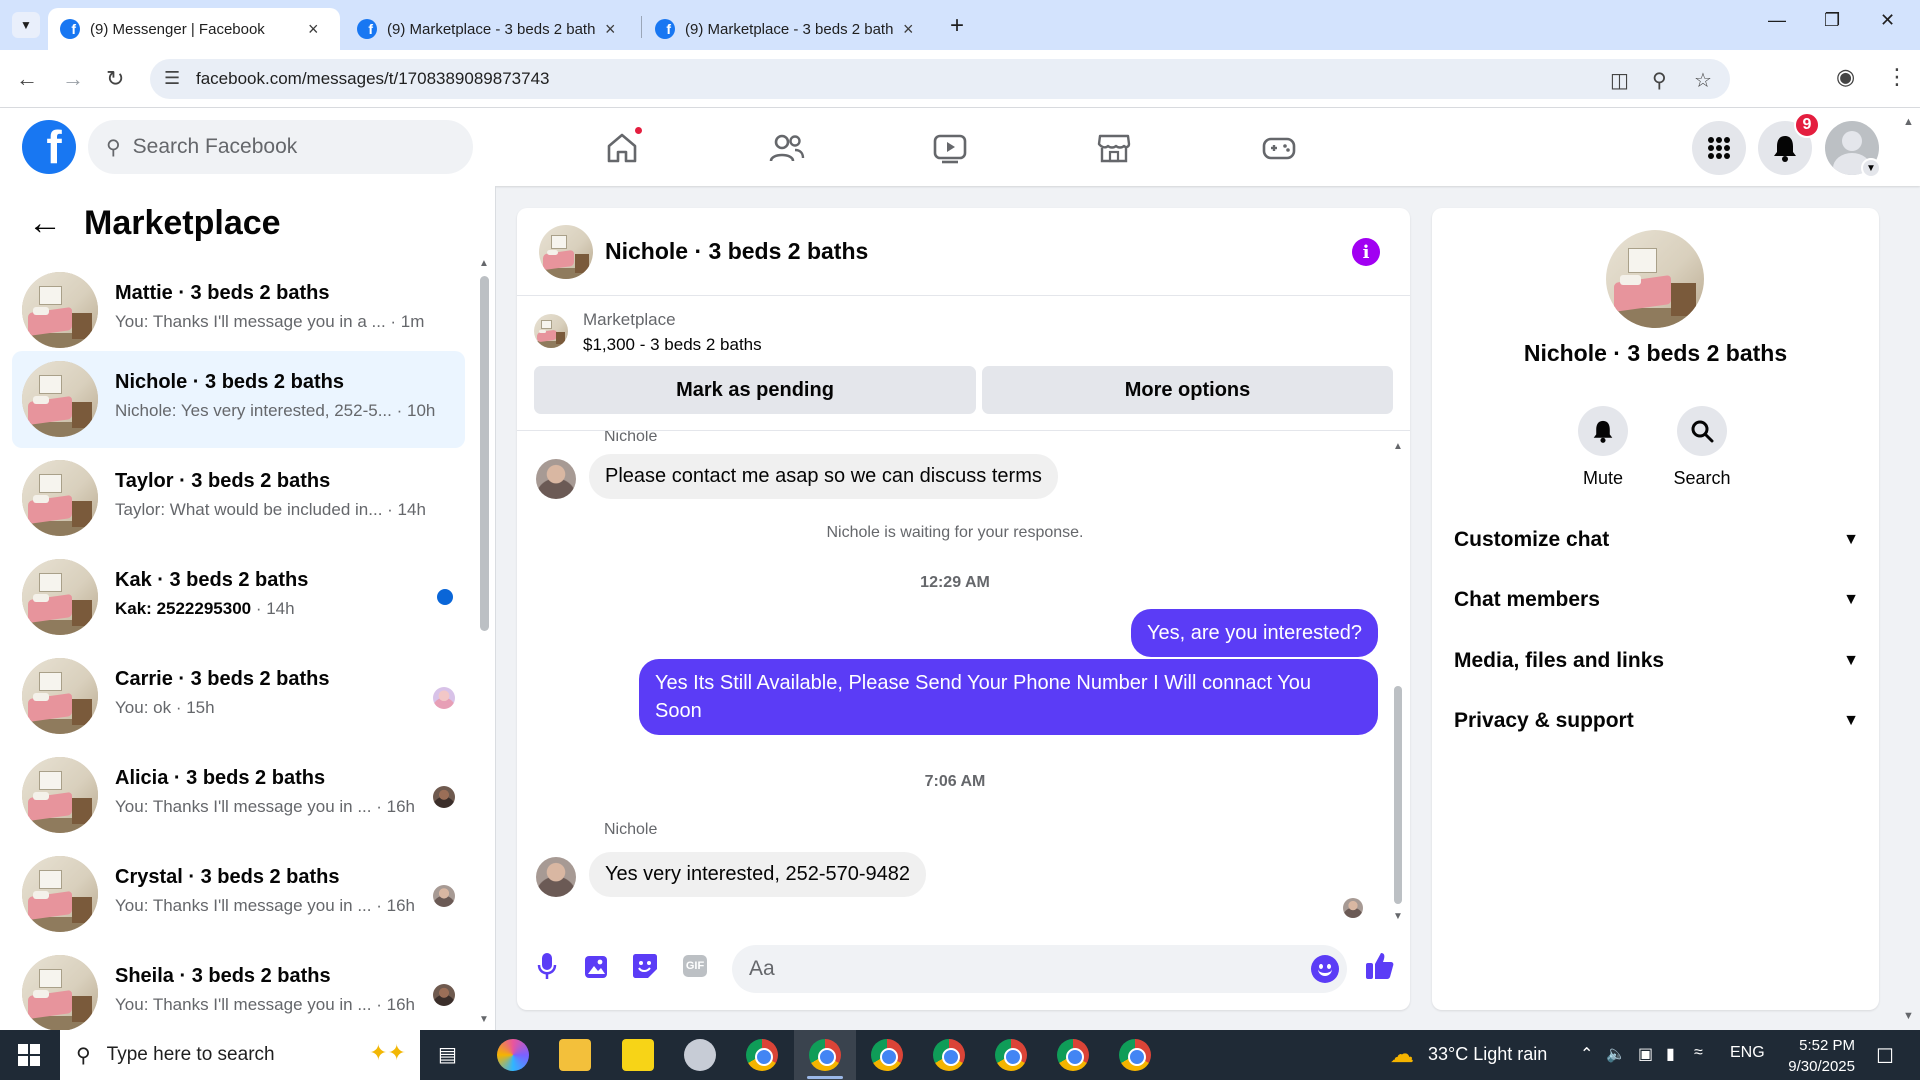  I want to click on marketplace-icon, so click(1114, 148).